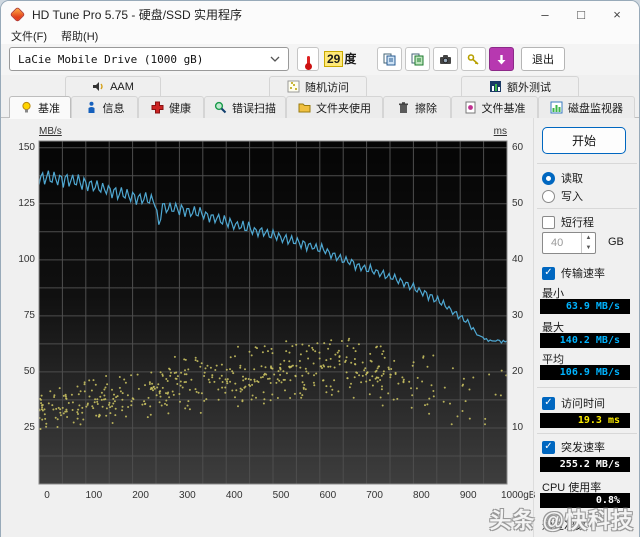  What do you see at coordinates (548, 447) in the screenshot?
I see `burst-rate-checkbox: ✓` at bounding box center [548, 447].